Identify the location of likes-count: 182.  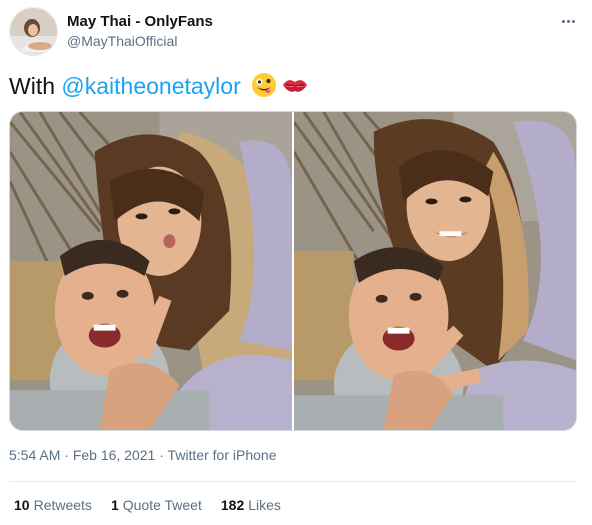
(232, 505).